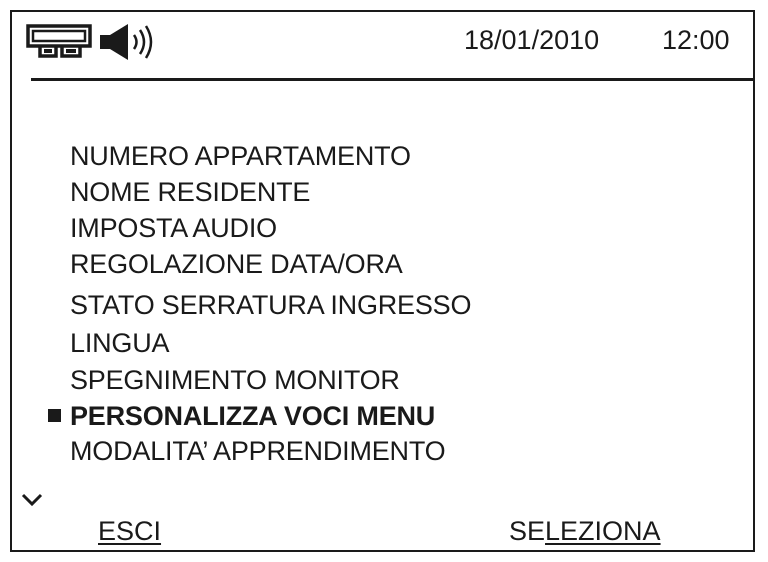  I want to click on menu-item-personalizza-voci-menu: PERSONALIZZA VOCI MENU, so click(241, 416).